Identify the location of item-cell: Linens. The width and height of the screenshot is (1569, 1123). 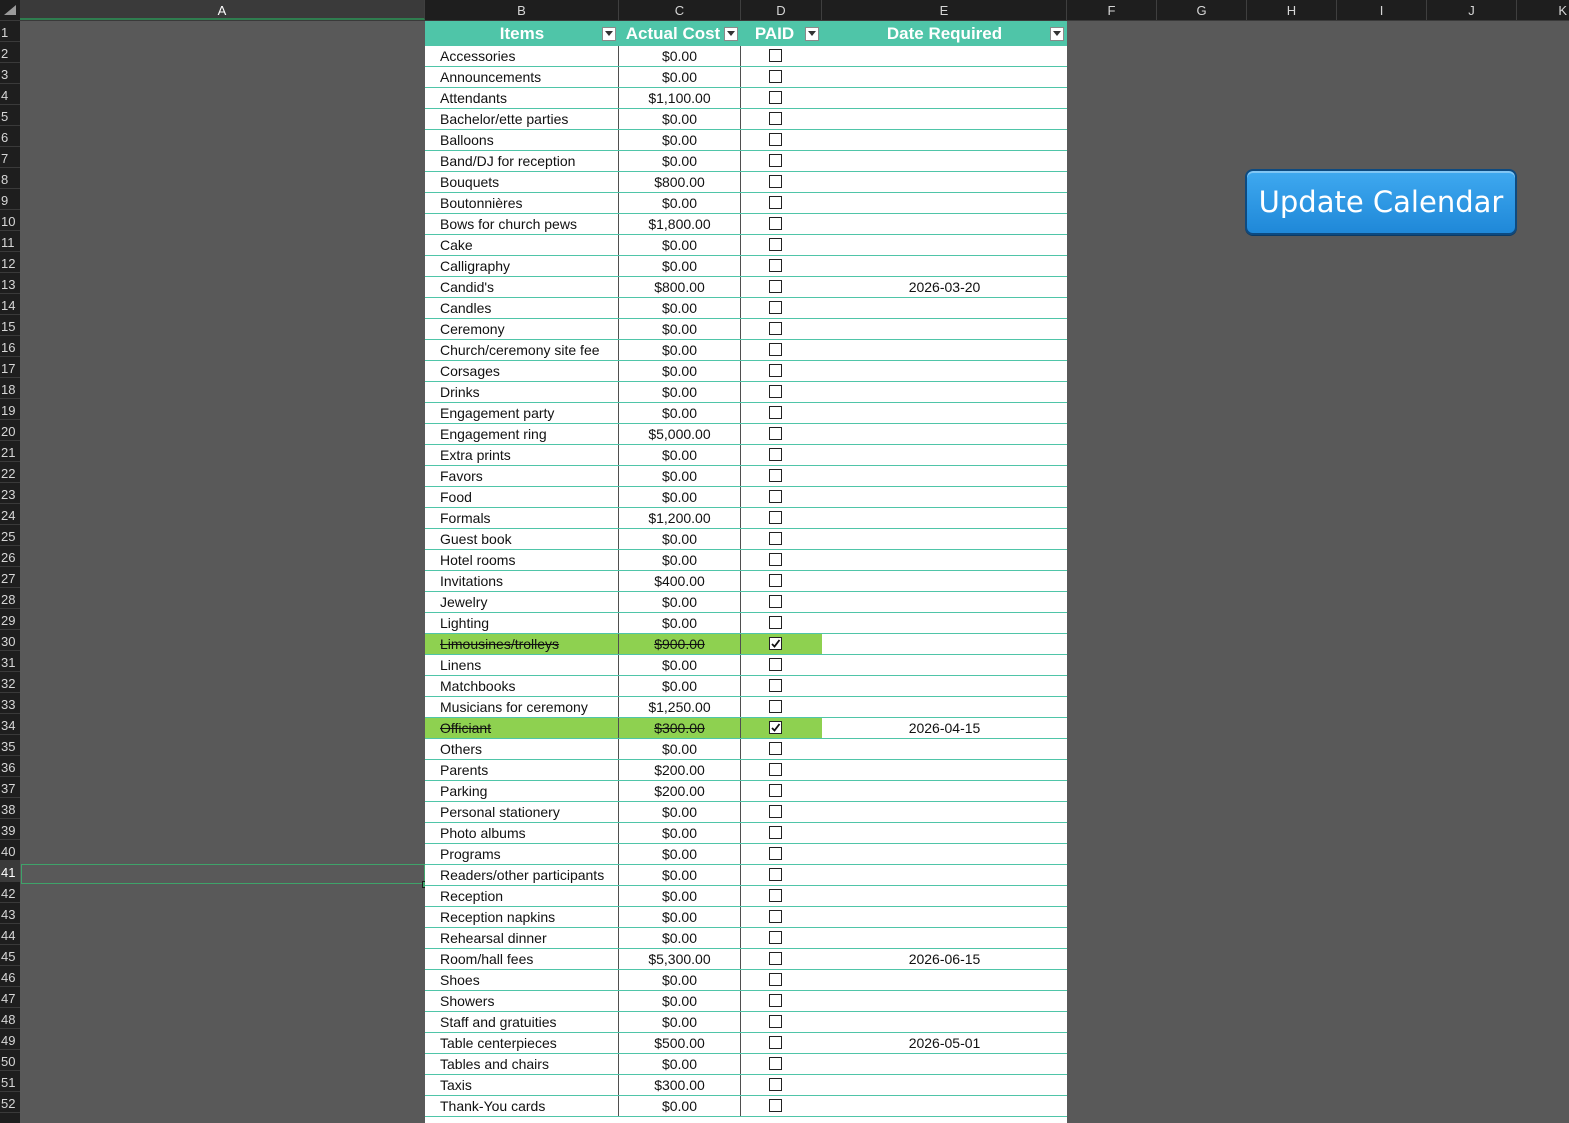
(522, 665).